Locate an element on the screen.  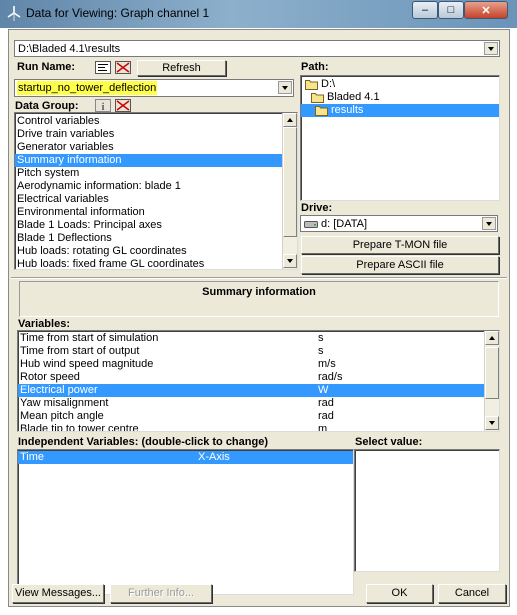
drive-label: Drive: is located at coordinates (317, 208).